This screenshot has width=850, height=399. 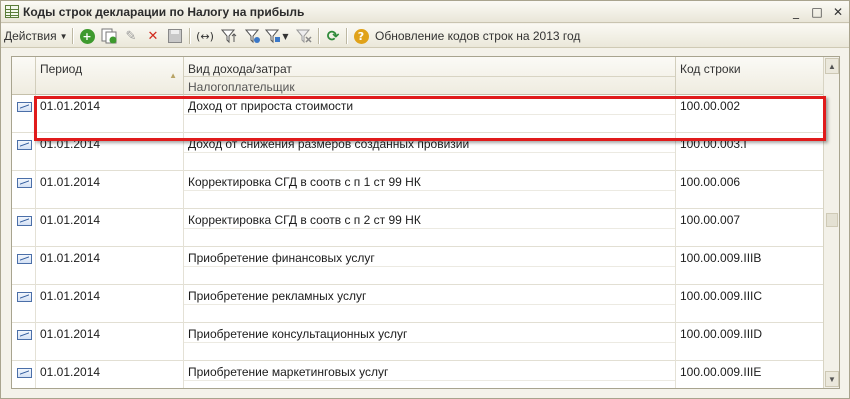 I want to click on clear-filter-button, so click(x=304, y=36).